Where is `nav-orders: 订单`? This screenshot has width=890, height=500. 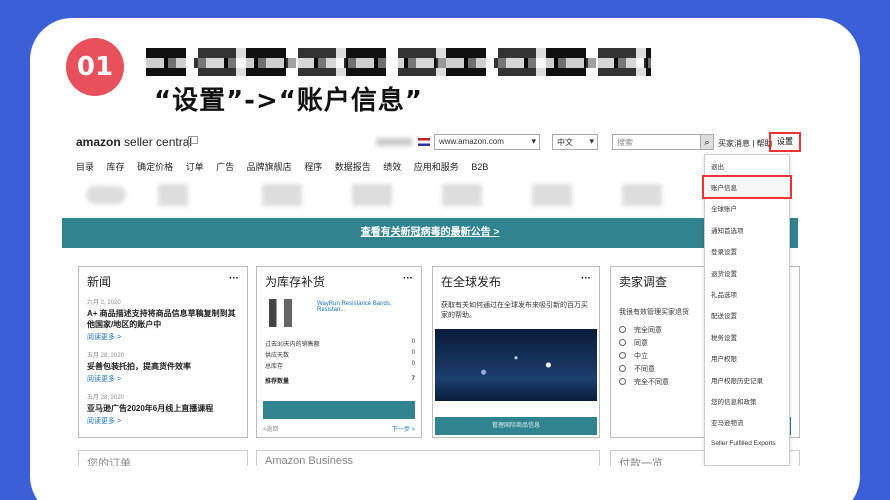
nav-orders: 订单 is located at coordinates (195, 167).